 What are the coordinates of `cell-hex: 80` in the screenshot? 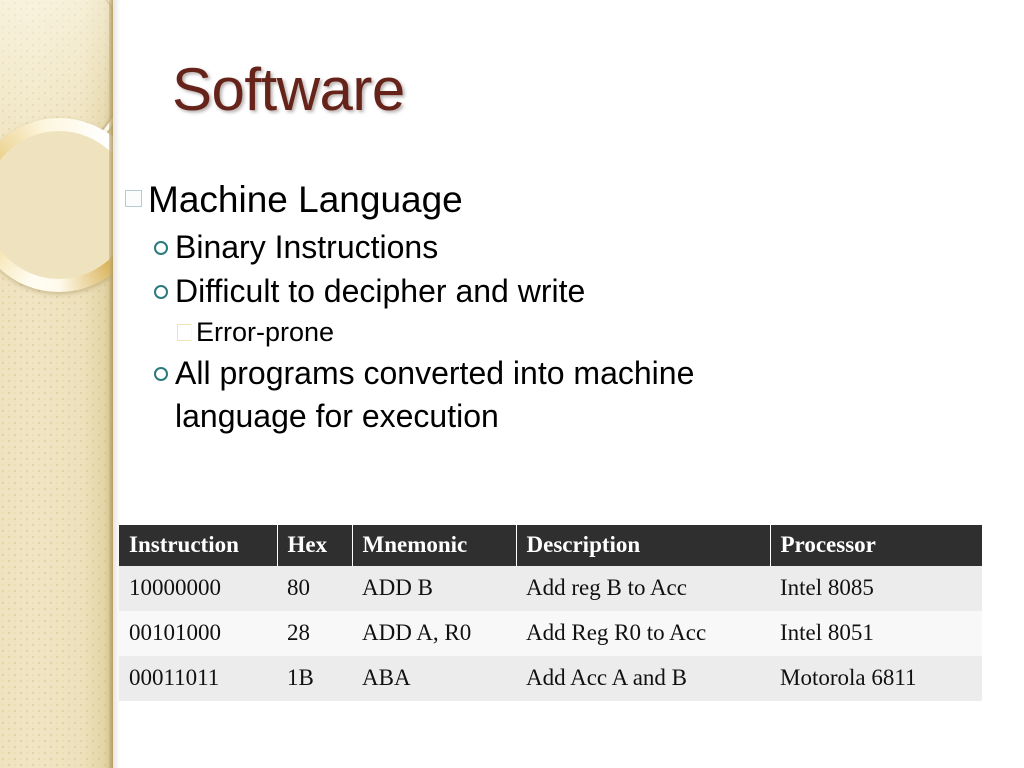 It's located at (314, 588).